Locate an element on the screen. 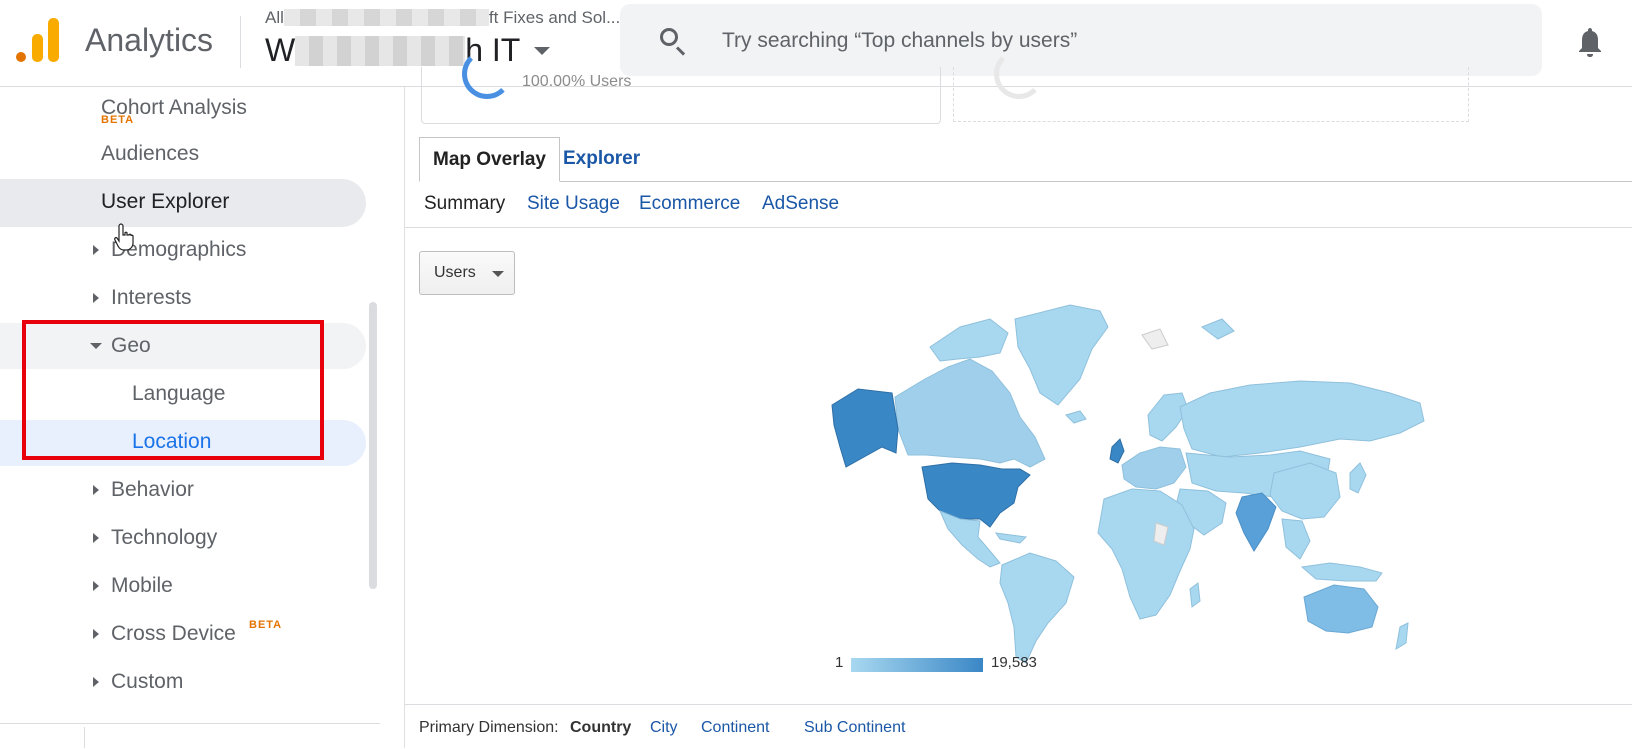  legend-max-value: 19,583 is located at coordinates (1014, 662).